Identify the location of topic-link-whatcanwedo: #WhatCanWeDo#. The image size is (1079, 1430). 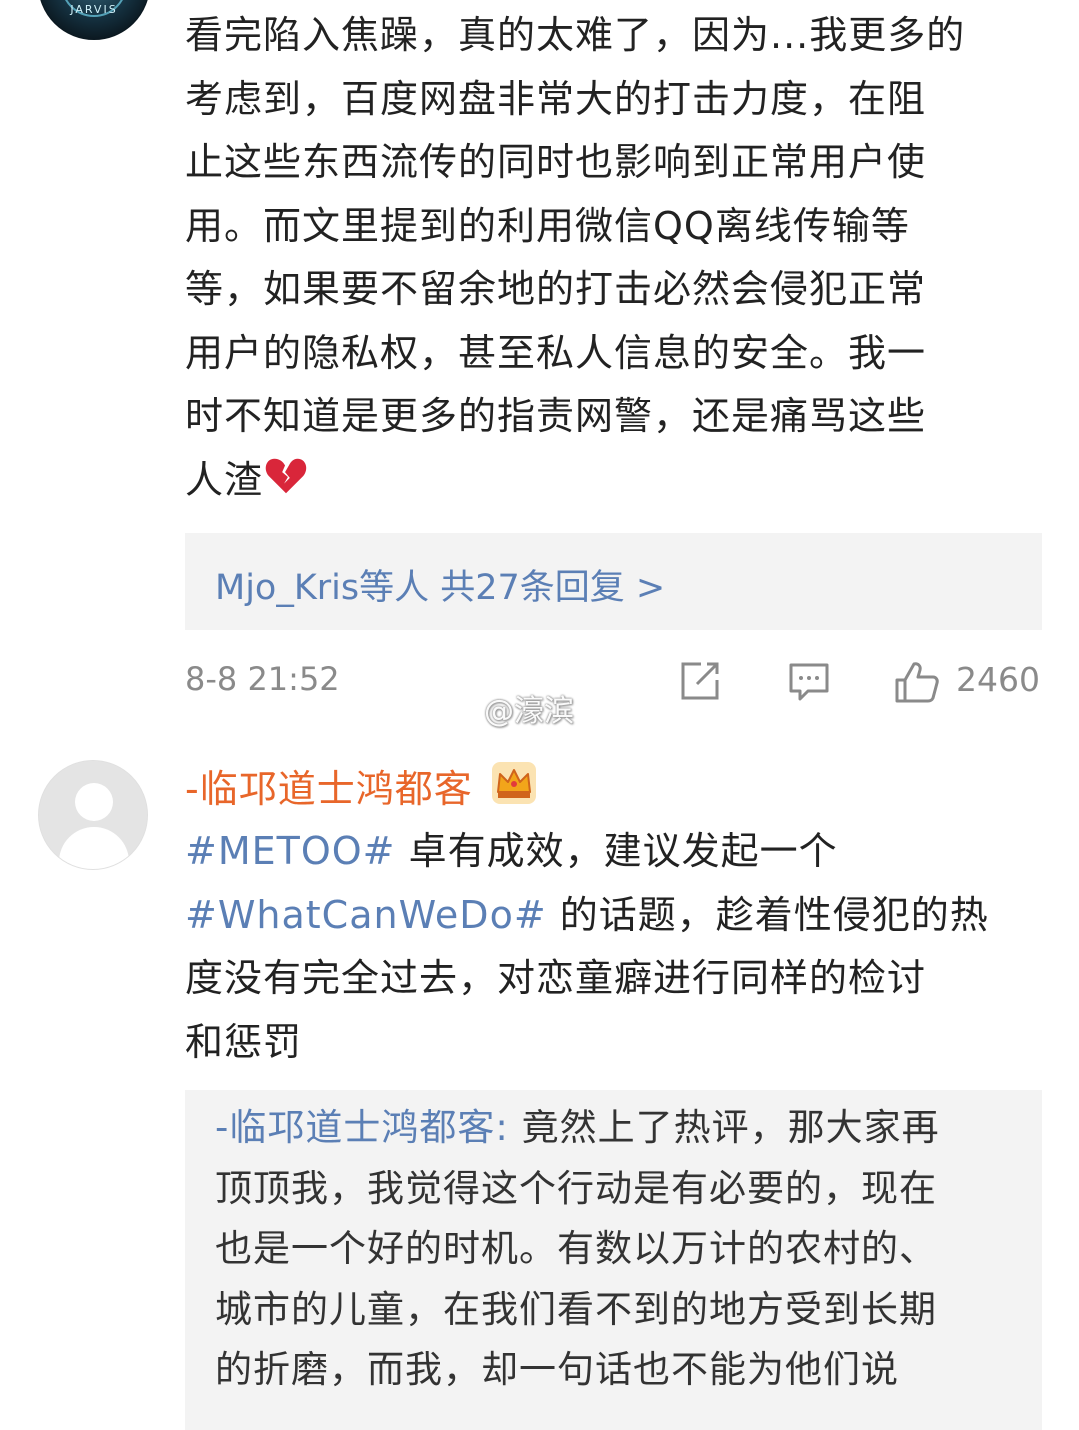
(366, 915).